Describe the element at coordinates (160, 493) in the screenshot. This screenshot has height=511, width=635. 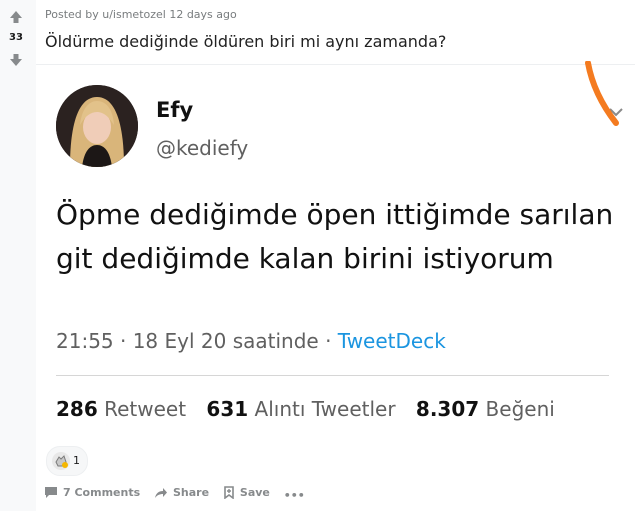
I see `share-icon` at that location.